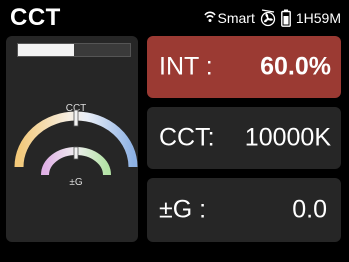 The height and width of the screenshot is (262, 349). What do you see at coordinates (244, 210) in the screenshot?
I see `gm-panel: ±G : 0.0` at bounding box center [244, 210].